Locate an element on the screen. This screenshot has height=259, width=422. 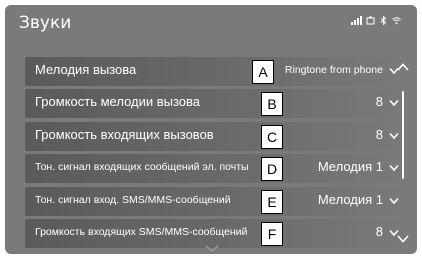
setting-label: Тон. сигнал вход. SMS/MMS-сообщений is located at coordinates (133, 199).